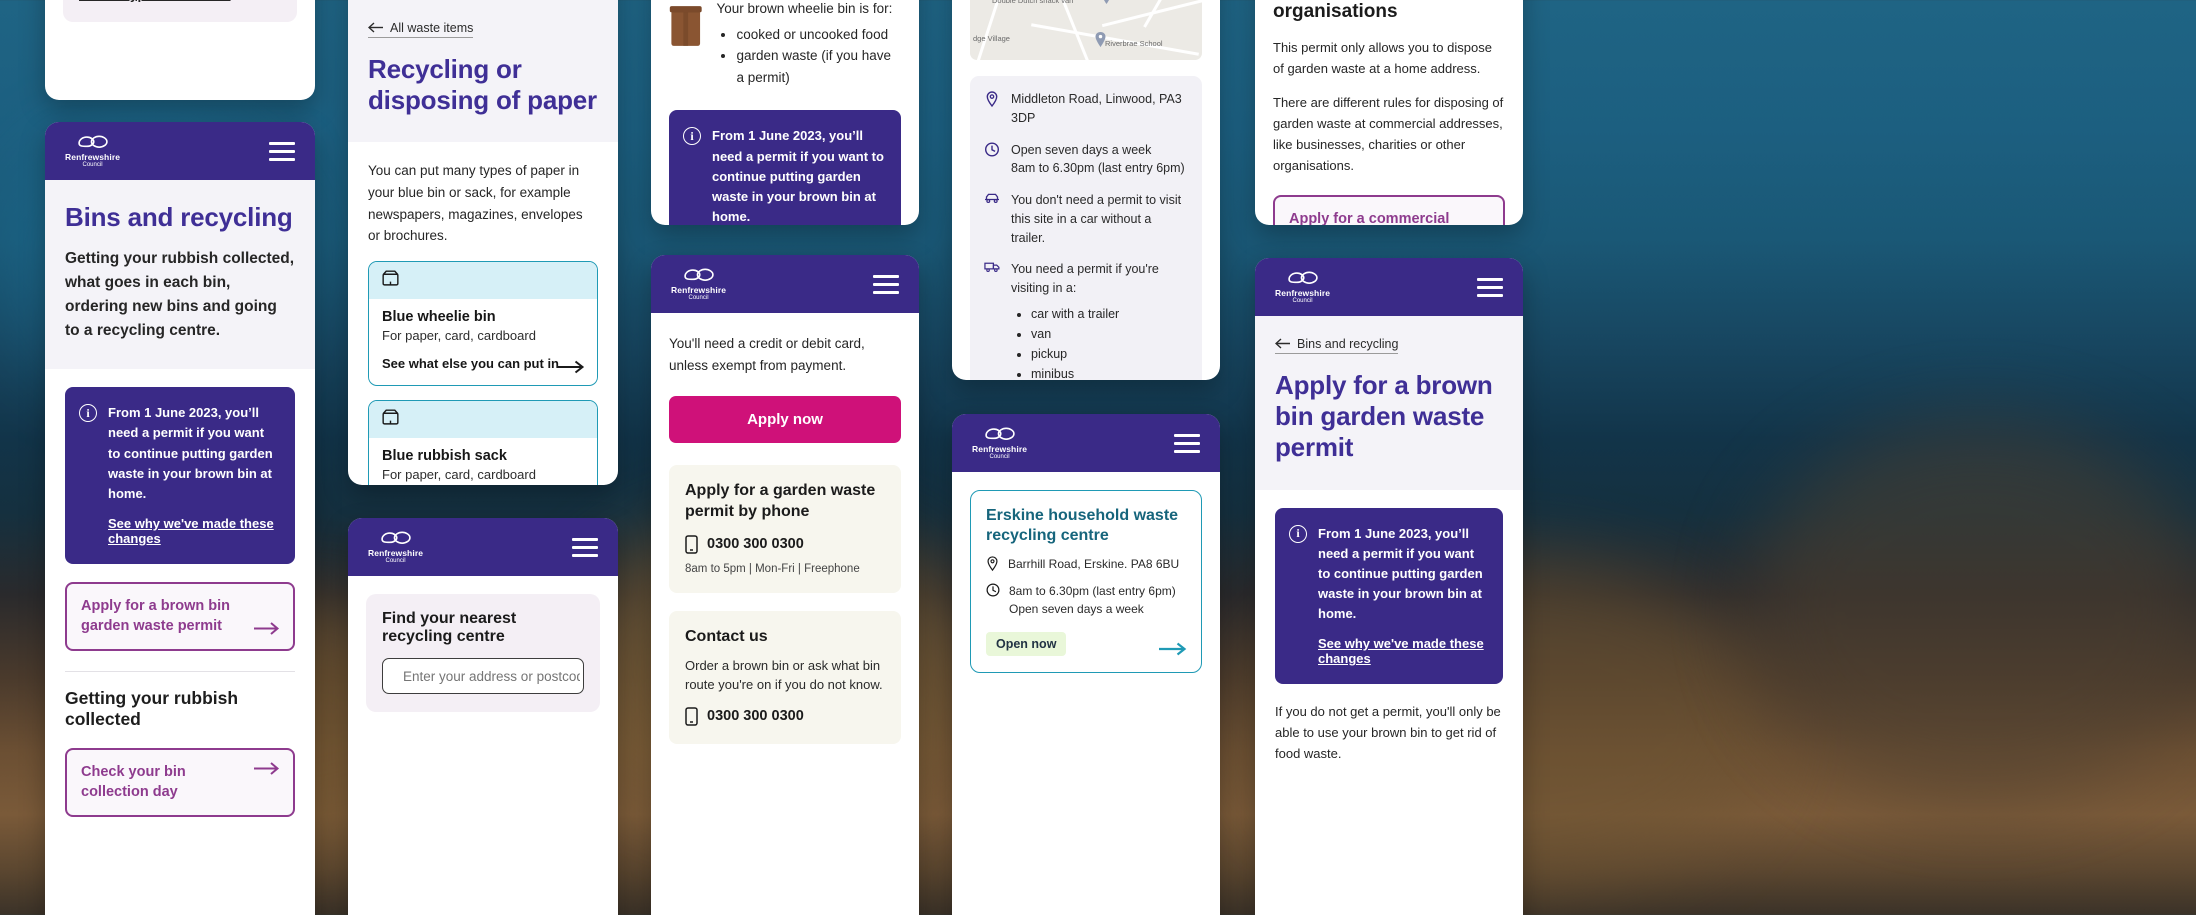 The width and height of the screenshot is (2196, 915). What do you see at coordinates (180, 672) in the screenshot?
I see `divider` at bounding box center [180, 672].